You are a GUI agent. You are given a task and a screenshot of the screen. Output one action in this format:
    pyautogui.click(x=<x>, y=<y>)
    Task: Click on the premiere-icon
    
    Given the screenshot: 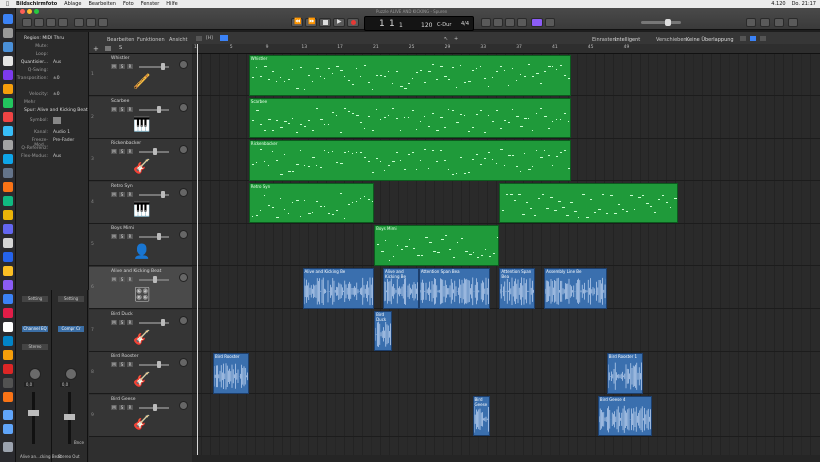 What is the action you would take?
    pyautogui.click(x=8, y=75)
    